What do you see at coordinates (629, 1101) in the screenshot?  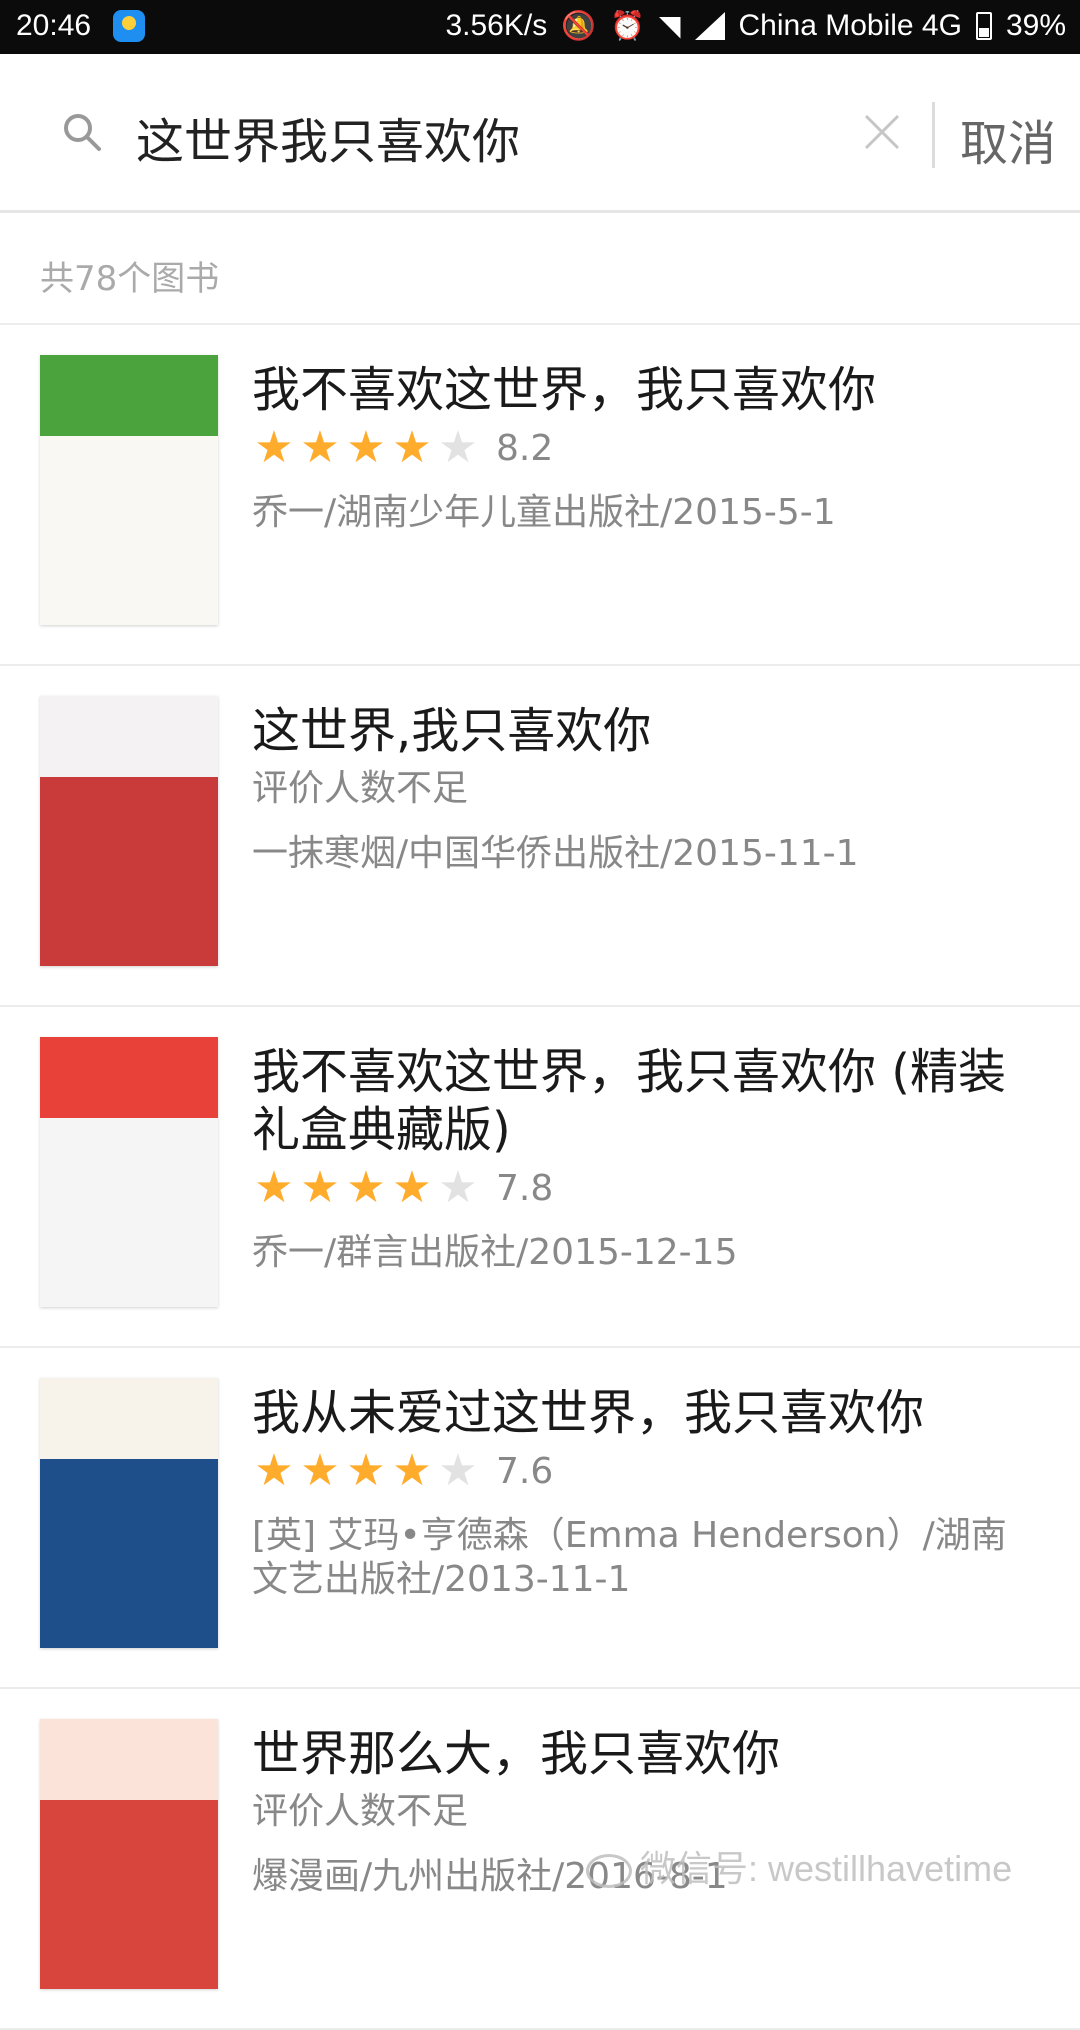 I see `book-title: 我不喜欢这世界，我只喜欢你 (精装礼盒典藏版)` at bounding box center [629, 1101].